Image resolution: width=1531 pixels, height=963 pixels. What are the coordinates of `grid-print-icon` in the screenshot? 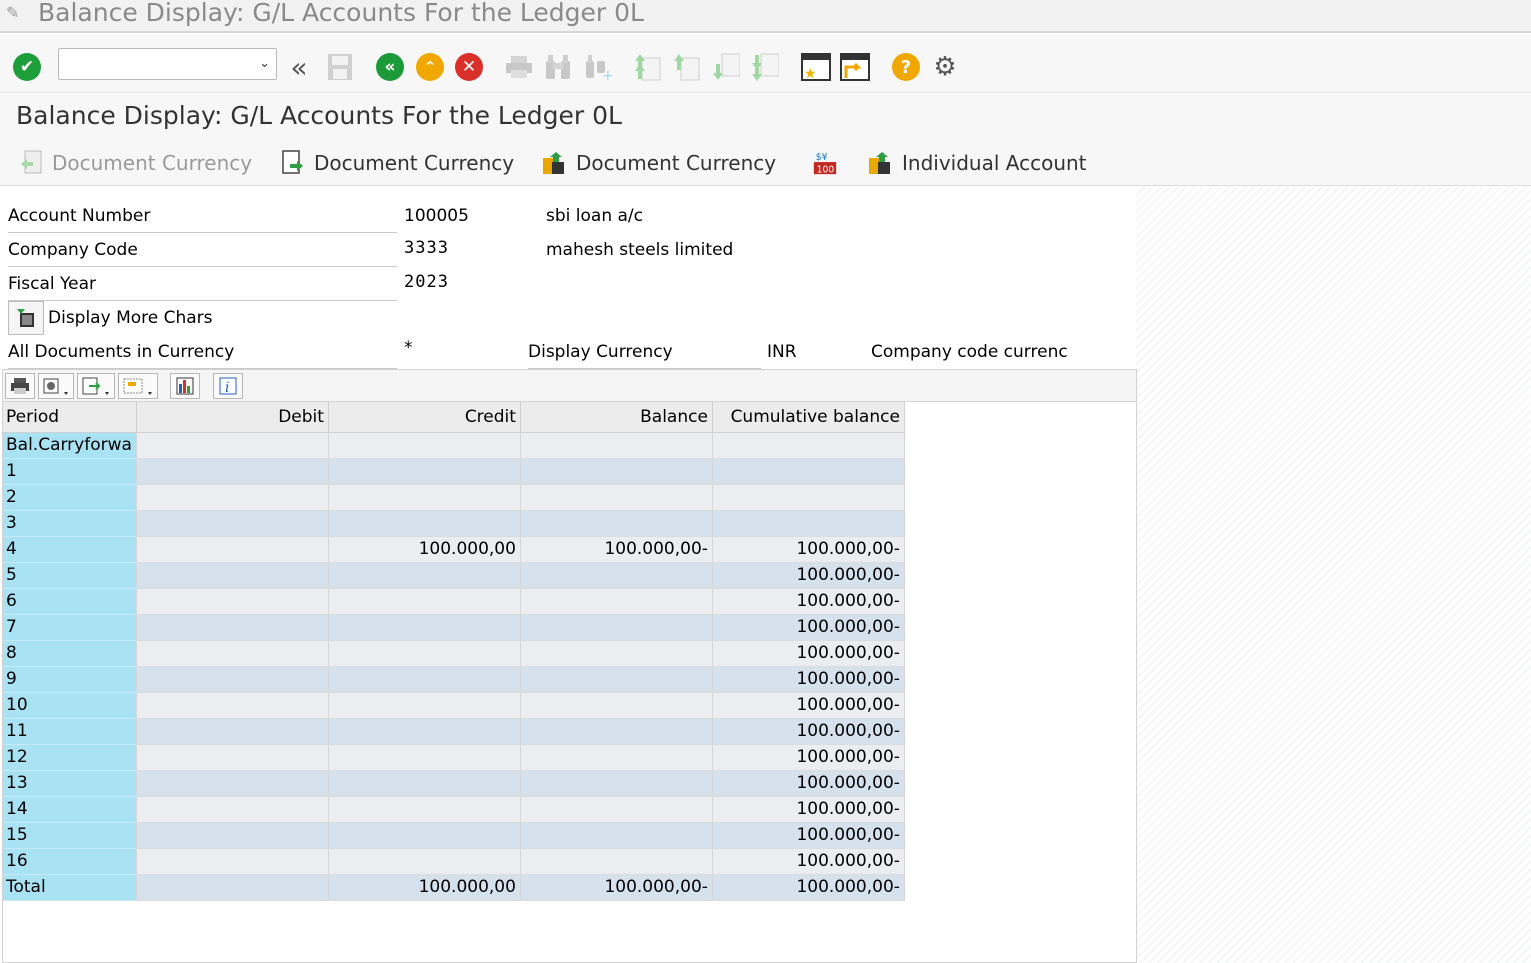 It's located at (20, 386).